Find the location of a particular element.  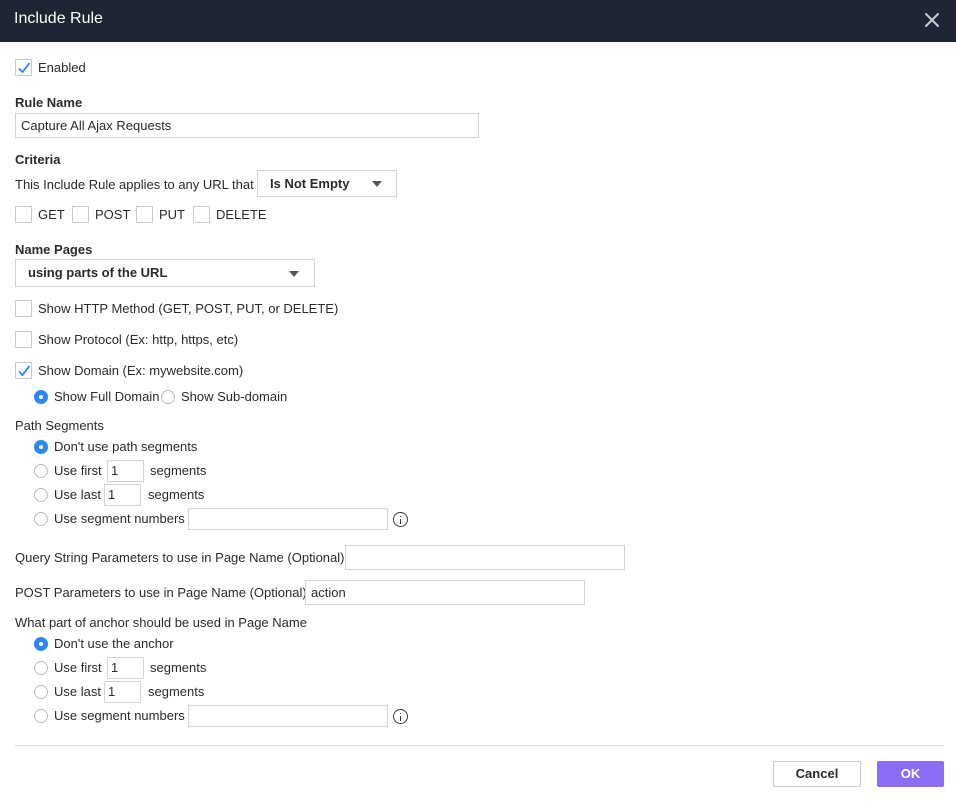

anchor-use-last-segments-label: segments is located at coordinates (176, 691).